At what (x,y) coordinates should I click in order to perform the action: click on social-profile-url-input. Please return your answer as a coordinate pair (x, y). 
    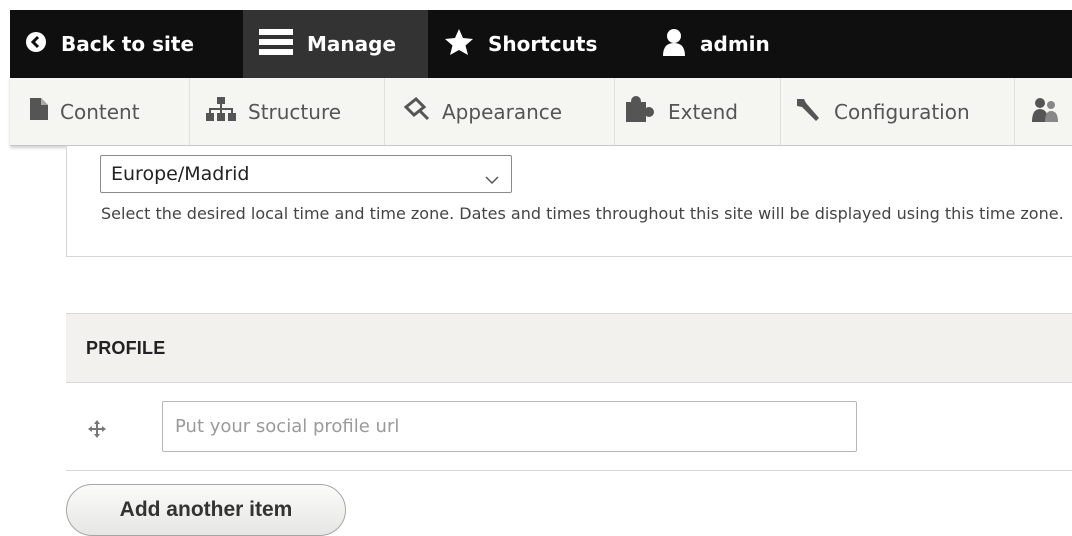
    Looking at the image, I should click on (509, 426).